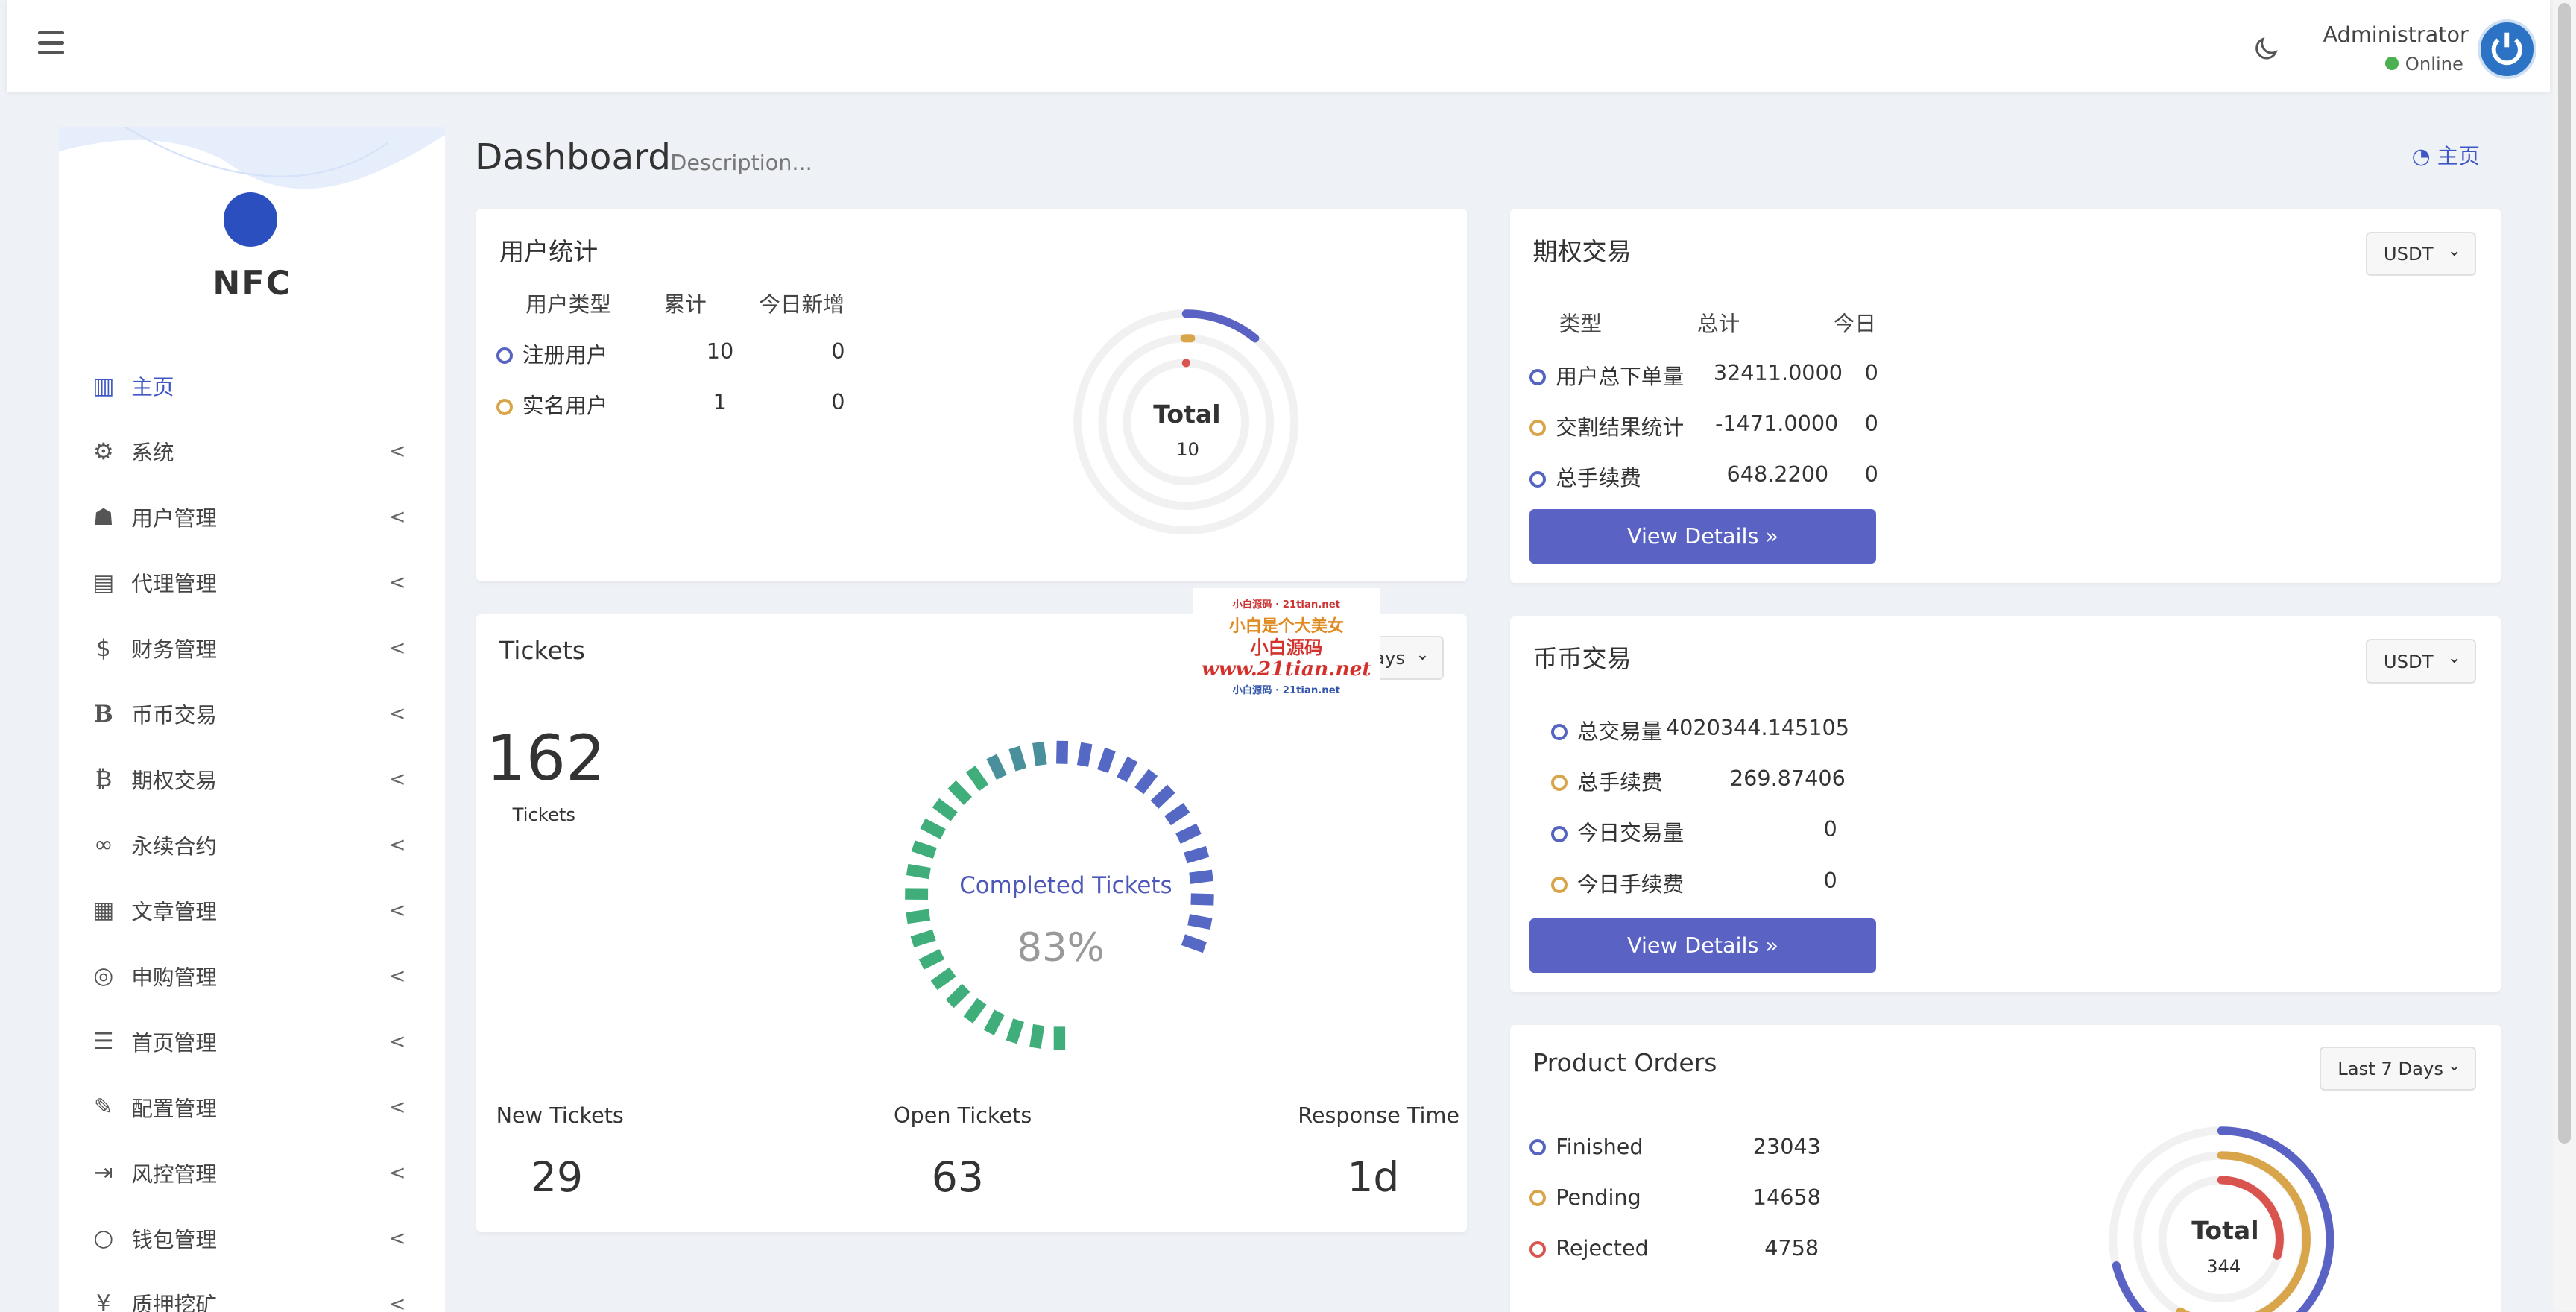 The height and width of the screenshot is (1312, 2576). I want to click on sidebar-item-finance: $ 财务管理 <, so click(252, 649).